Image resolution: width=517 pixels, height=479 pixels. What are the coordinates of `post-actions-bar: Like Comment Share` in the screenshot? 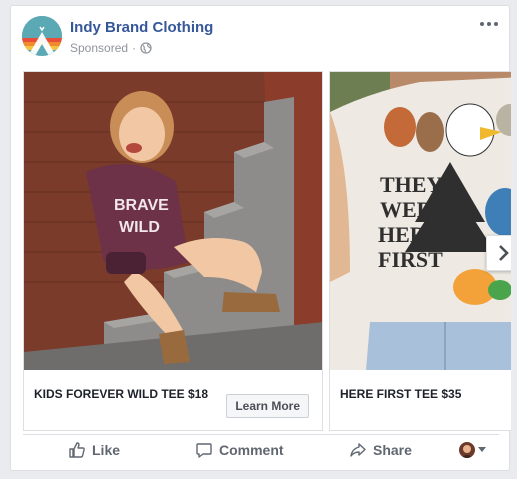 It's located at (261, 449).